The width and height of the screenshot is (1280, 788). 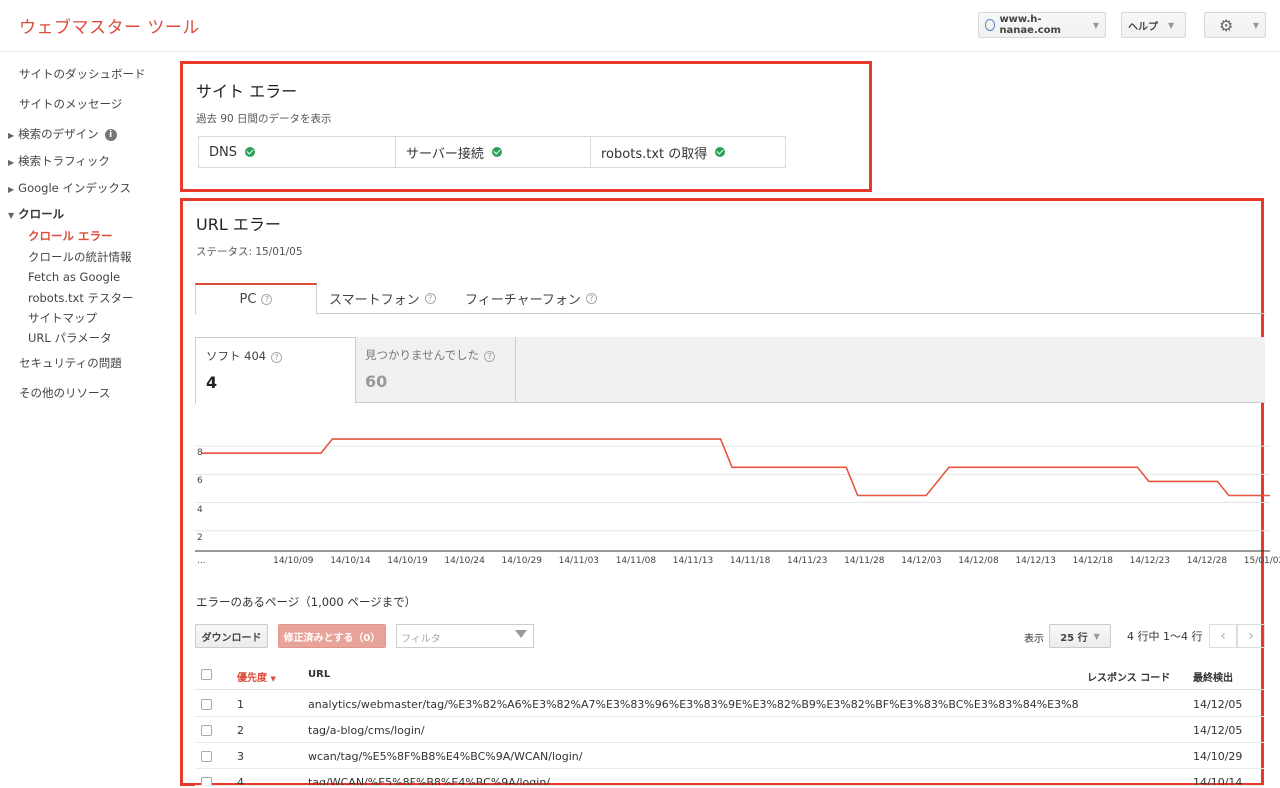 What do you see at coordinates (921, 561) in the screenshot?
I see `x-tick-label: 14/12/03` at bounding box center [921, 561].